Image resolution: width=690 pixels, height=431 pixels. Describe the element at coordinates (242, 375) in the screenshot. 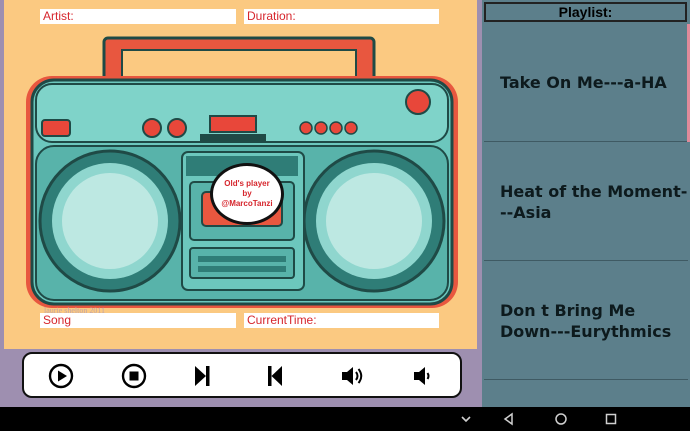

I see `playback-controls` at that location.